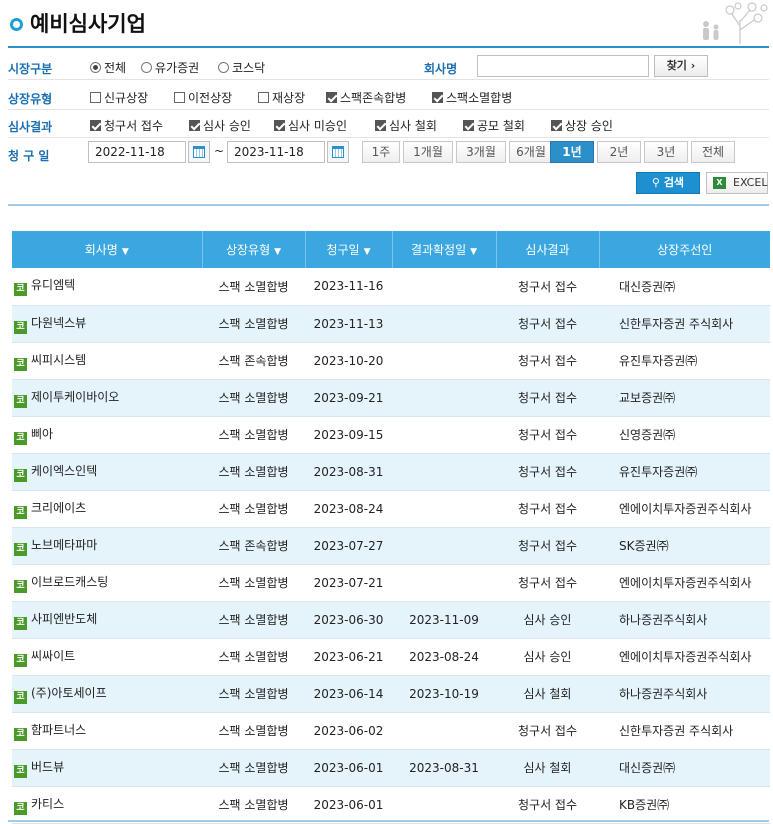 This screenshot has height=824, width=773. I want to click on radio-selected-icon, so click(95, 67).